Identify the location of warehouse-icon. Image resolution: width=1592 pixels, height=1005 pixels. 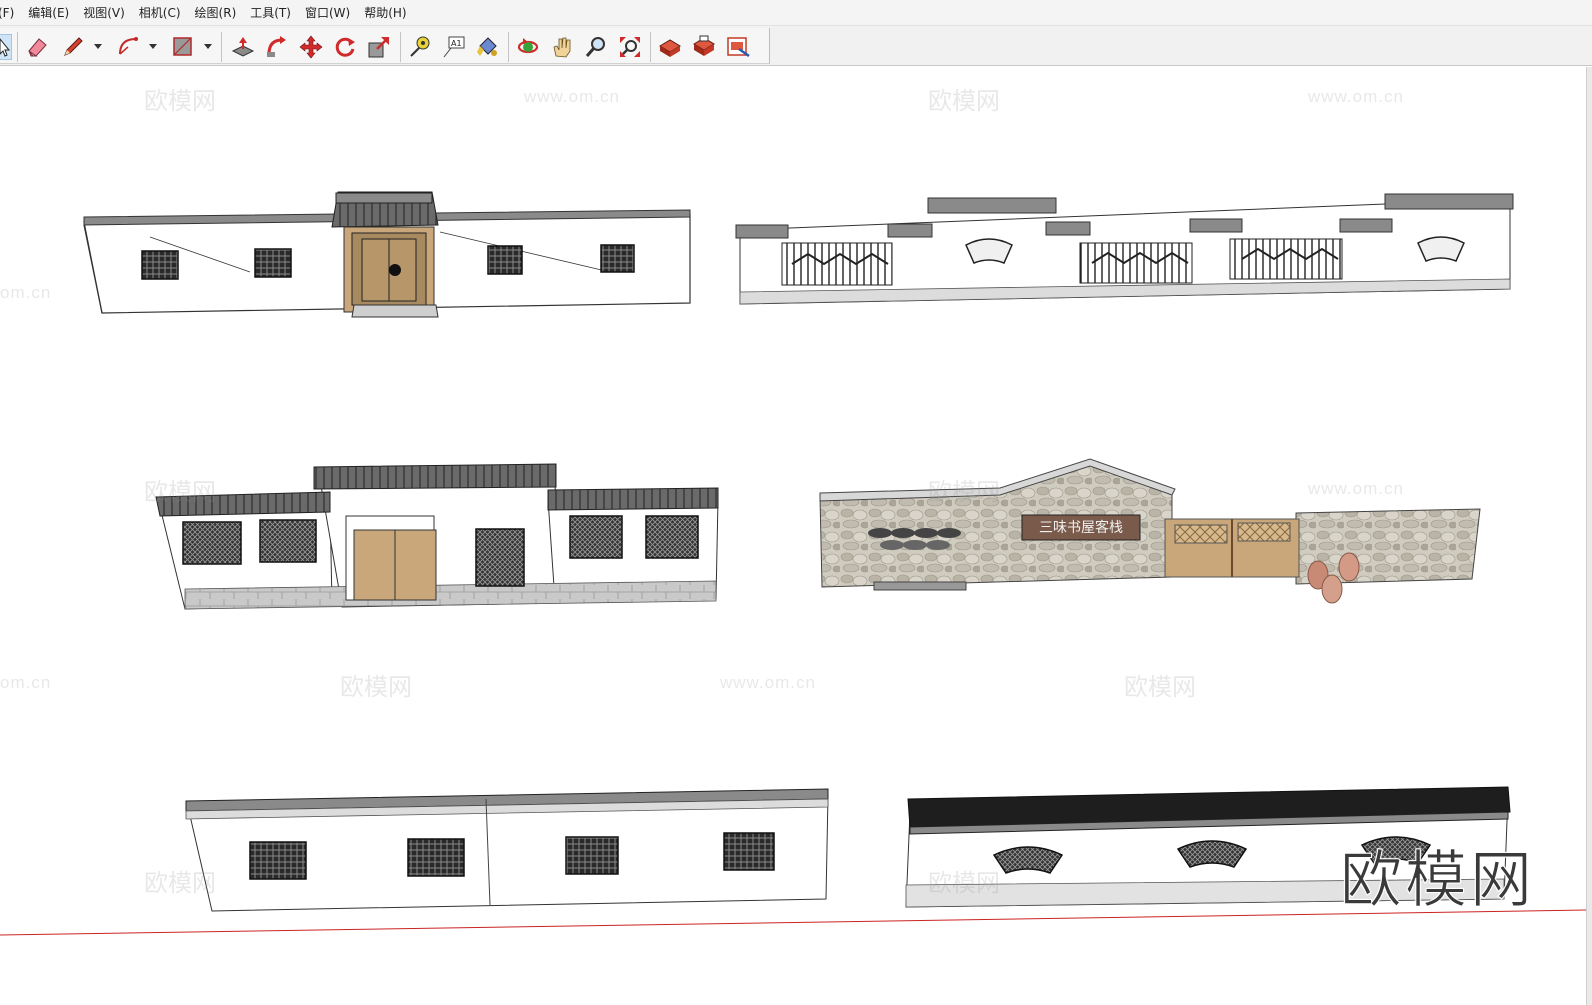
(670, 48).